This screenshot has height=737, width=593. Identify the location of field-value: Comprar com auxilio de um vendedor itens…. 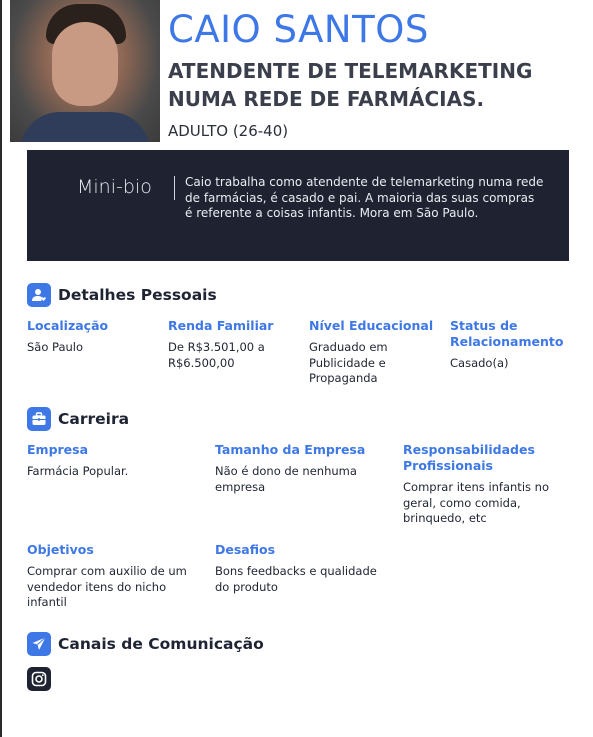
(107, 586).